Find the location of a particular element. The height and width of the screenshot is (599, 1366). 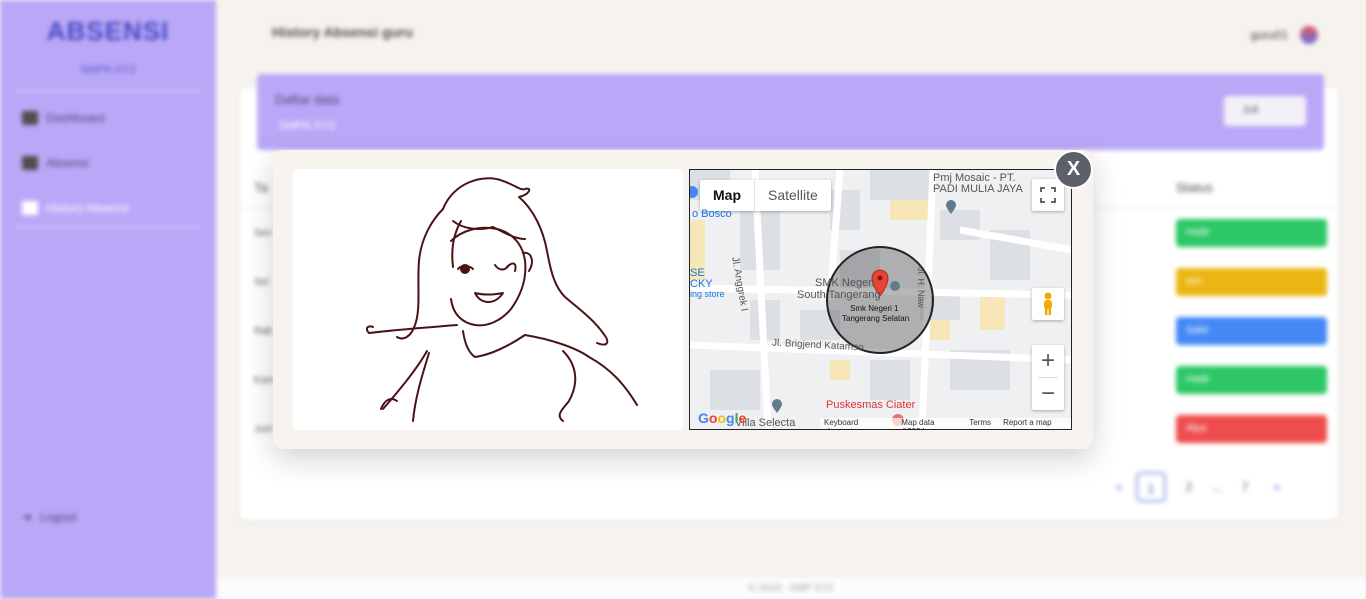

pegman-icon is located at coordinates (1048, 303).